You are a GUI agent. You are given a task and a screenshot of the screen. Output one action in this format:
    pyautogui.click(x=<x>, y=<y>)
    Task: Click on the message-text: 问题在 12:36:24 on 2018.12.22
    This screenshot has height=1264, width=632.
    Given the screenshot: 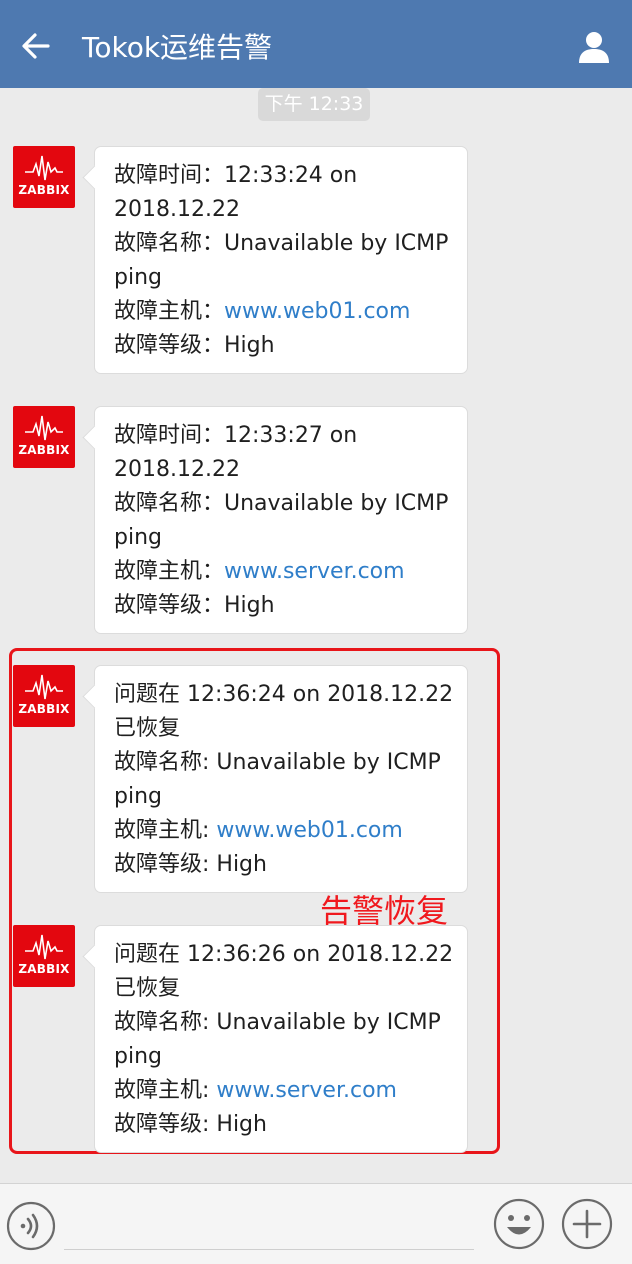 What is the action you would take?
    pyautogui.click(x=284, y=694)
    